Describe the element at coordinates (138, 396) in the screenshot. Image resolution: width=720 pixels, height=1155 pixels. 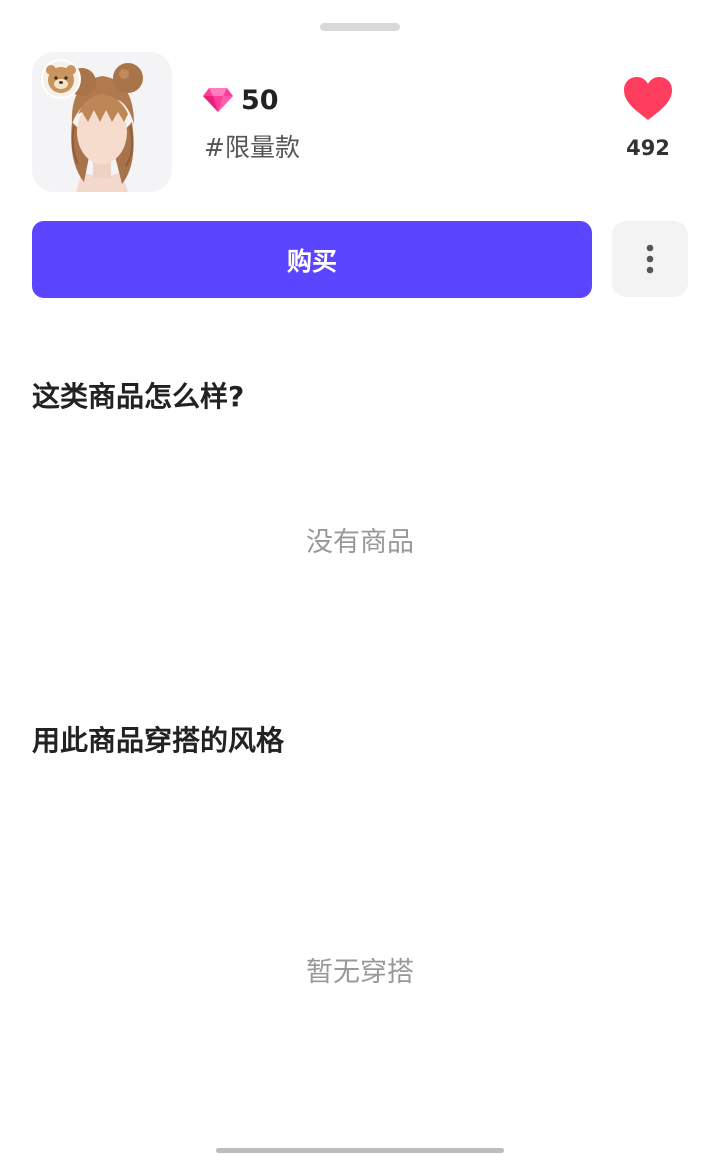
I see `similar-items-title: 这类商品怎么样?` at that location.